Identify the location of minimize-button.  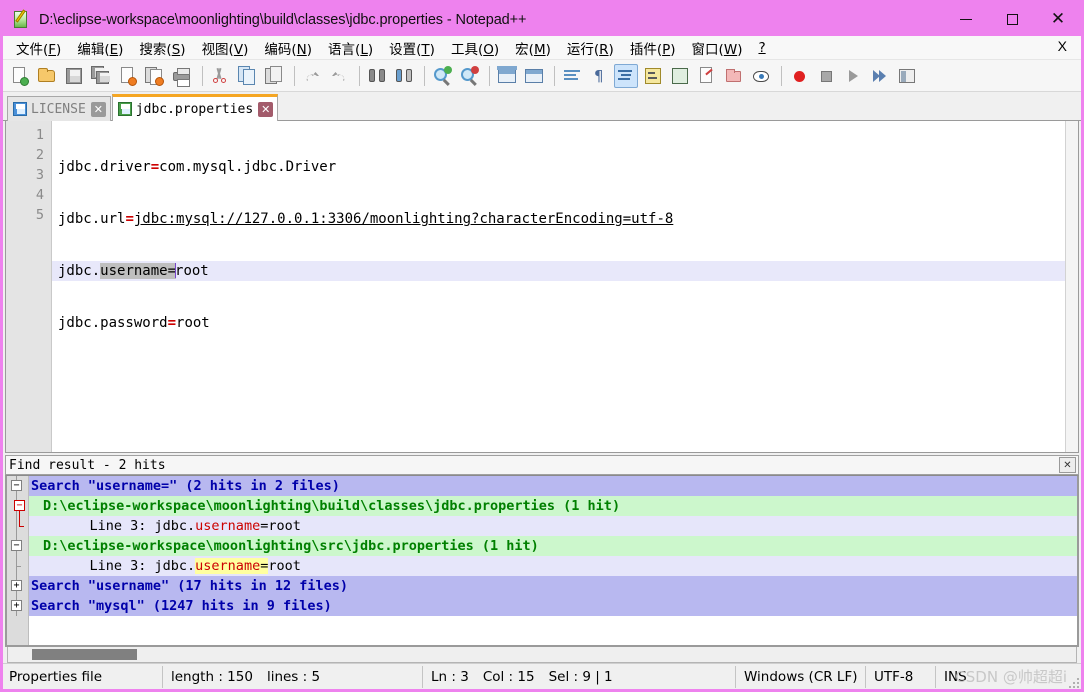
(966, 19).